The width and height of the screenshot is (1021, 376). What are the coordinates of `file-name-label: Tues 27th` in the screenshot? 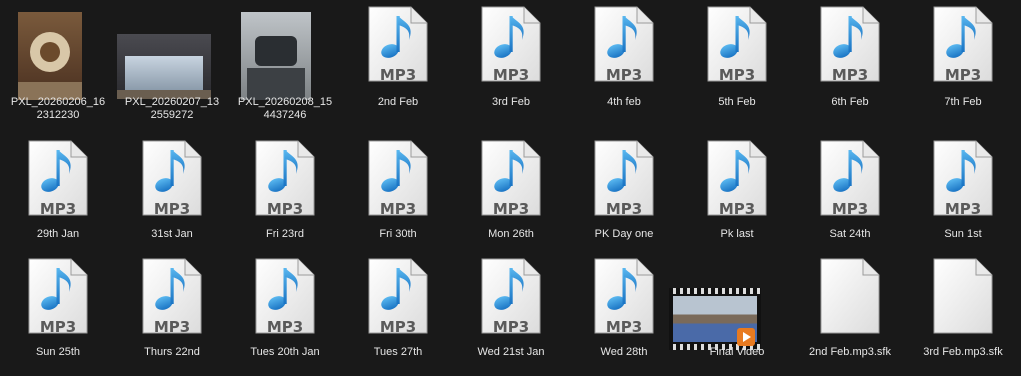 It's located at (398, 352).